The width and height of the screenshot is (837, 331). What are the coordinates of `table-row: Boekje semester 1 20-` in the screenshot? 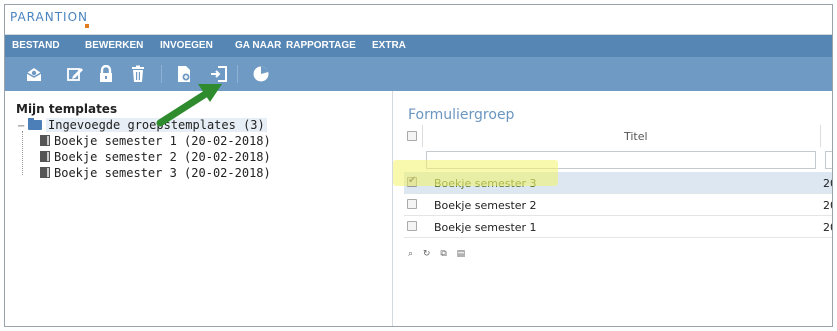 It's located at (618, 227).